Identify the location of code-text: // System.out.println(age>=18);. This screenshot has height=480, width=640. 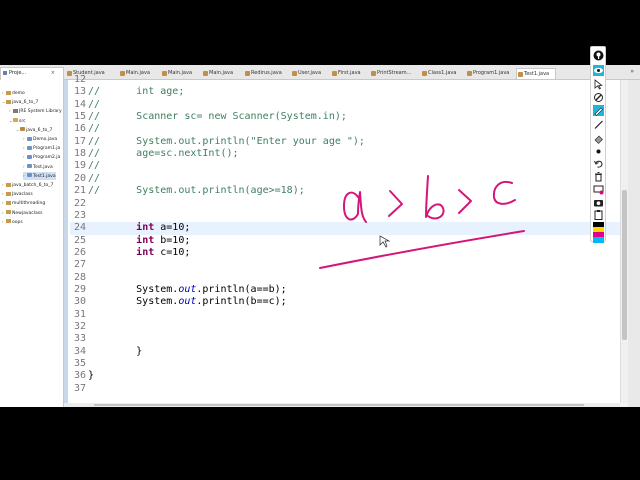
(195, 191).